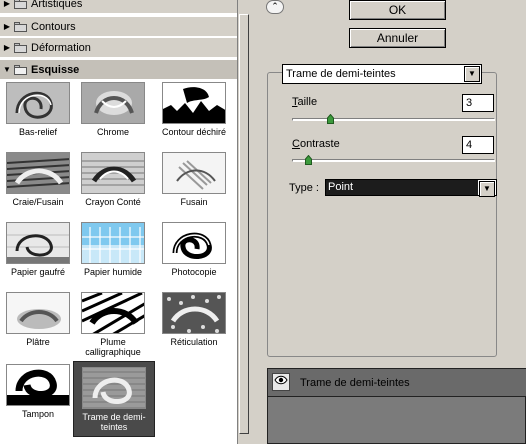 The height and width of the screenshot is (444, 526). I want to click on eye-icon, so click(281, 382).